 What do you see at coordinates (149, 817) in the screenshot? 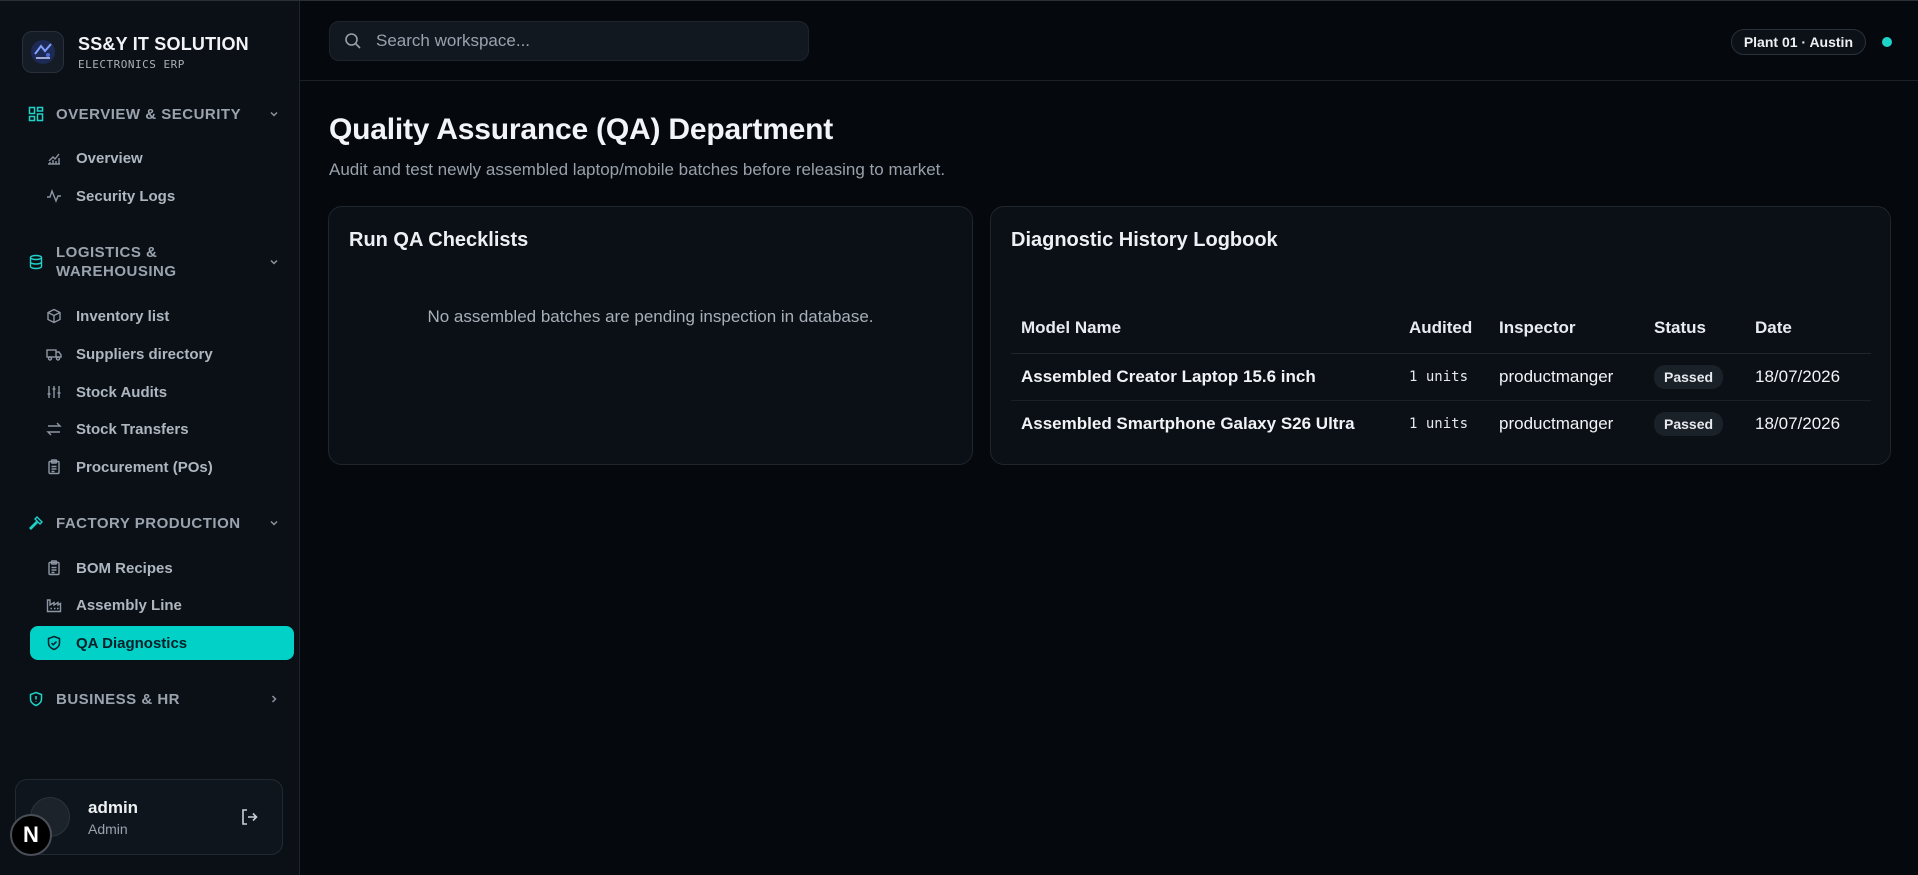
I see `user-card: admin Admin` at bounding box center [149, 817].